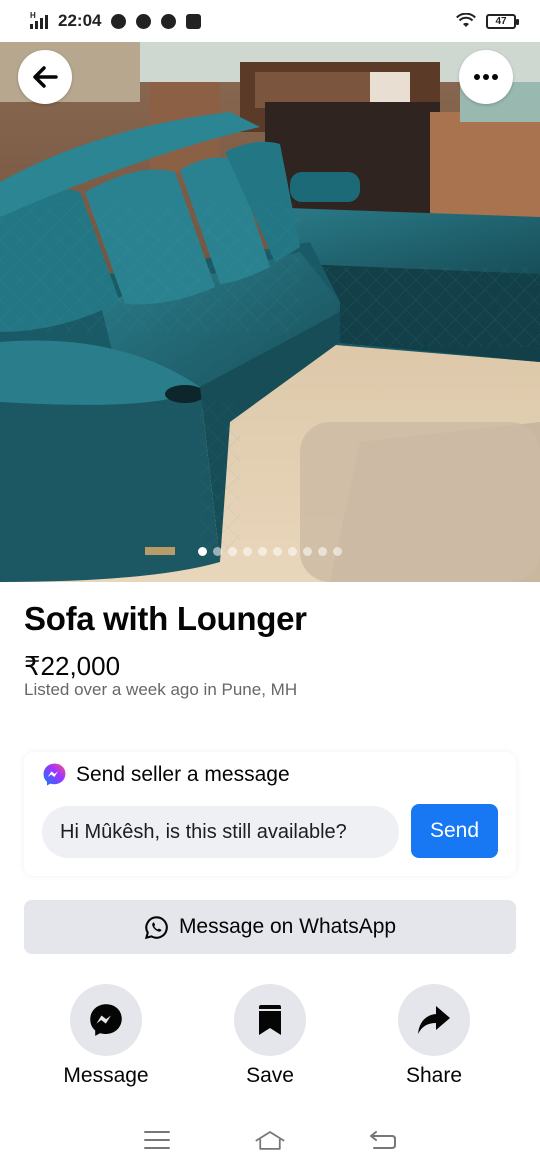 Image resolution: width=540 pixels, height=1170 pixels. Describe the element at coordinates (157, 1140) in the screenshot. I see `menu-icon` at that location.